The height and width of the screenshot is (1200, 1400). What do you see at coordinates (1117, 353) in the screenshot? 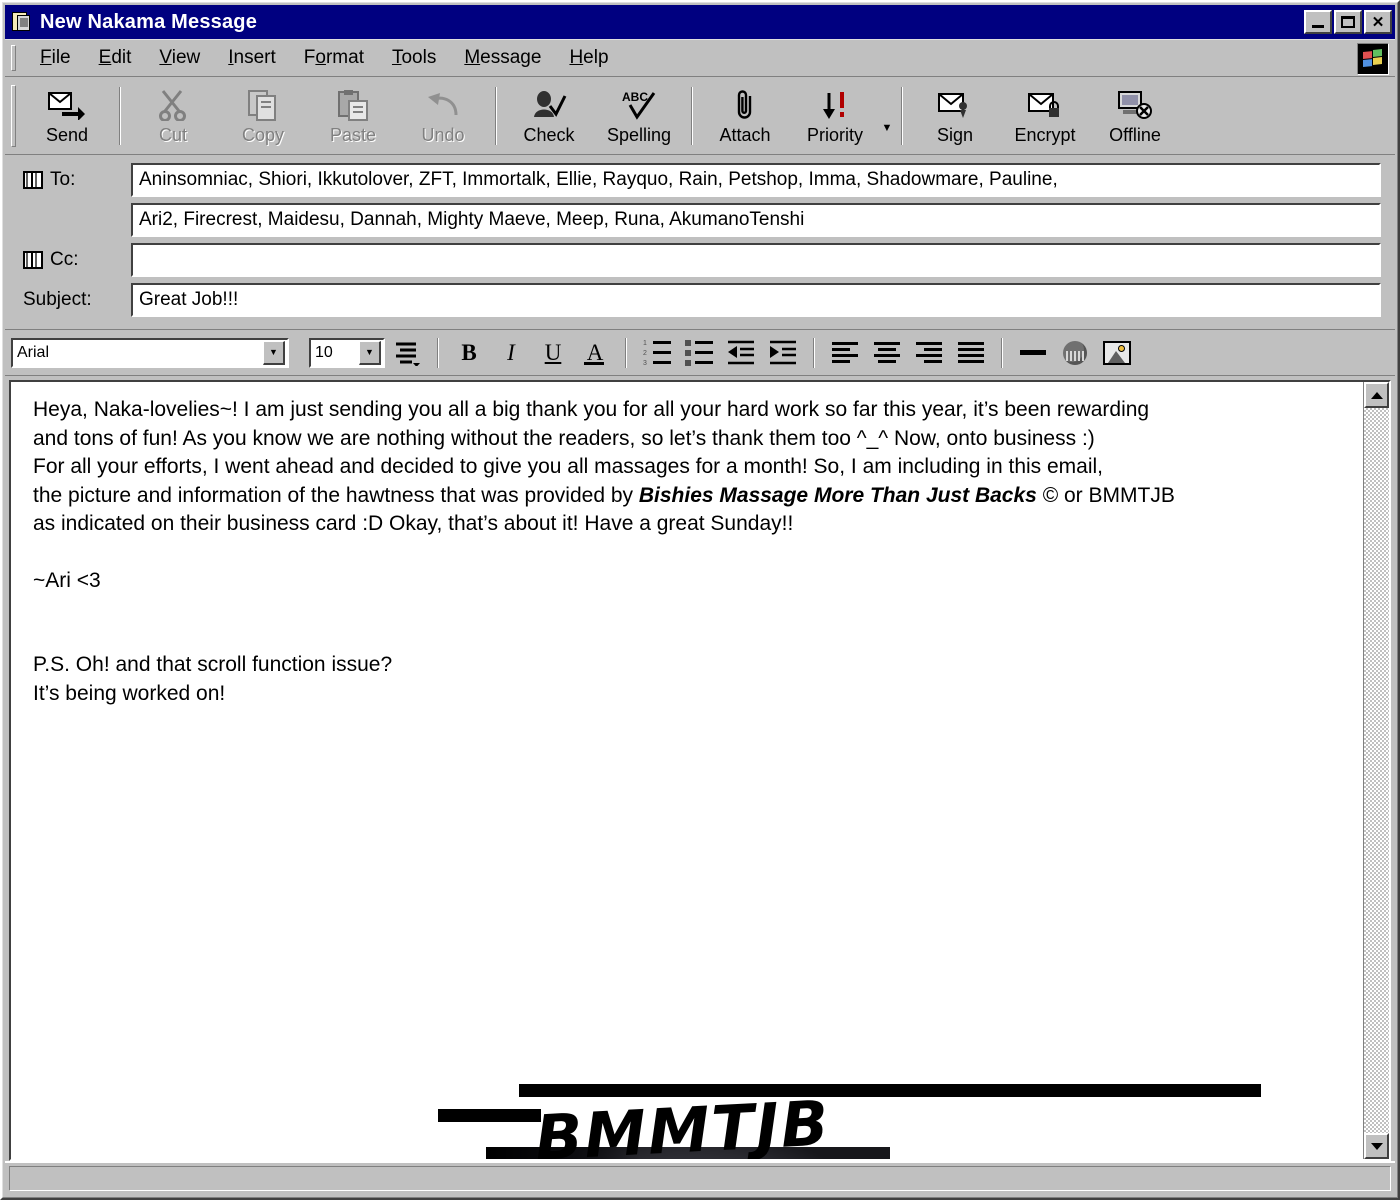
I see `insert-picture-button` at bounding box center [1117, 353].